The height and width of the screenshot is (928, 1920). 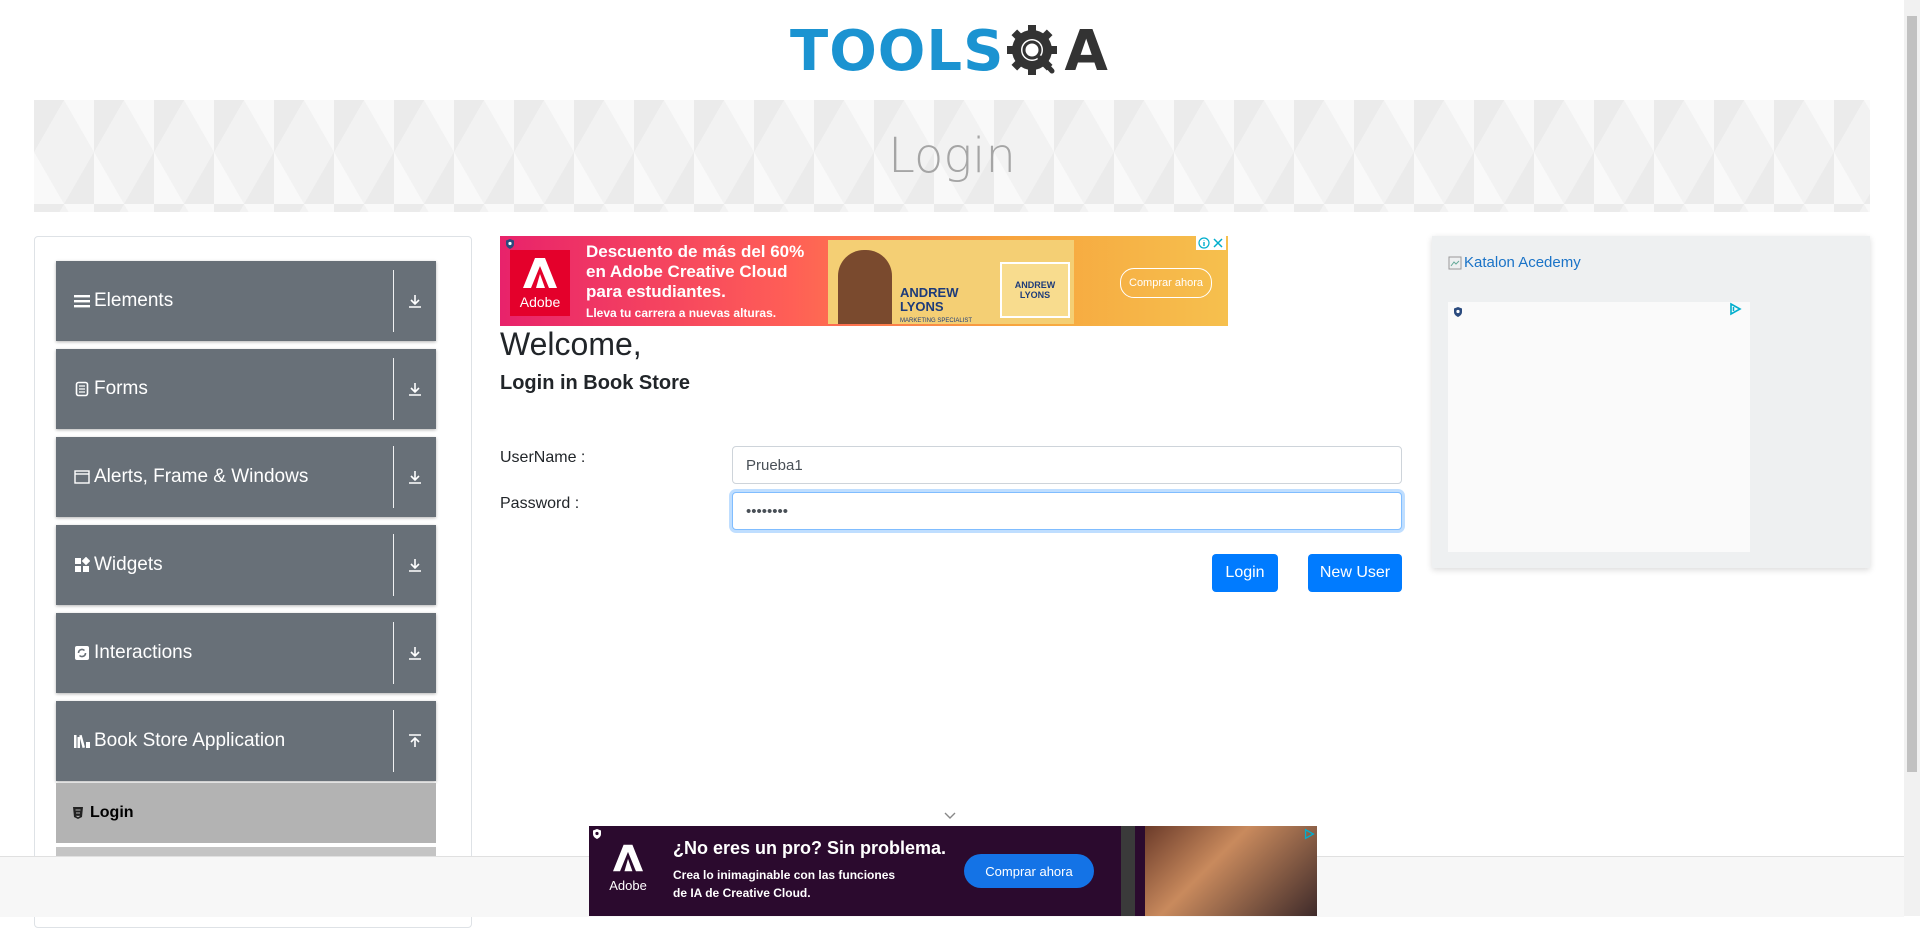 What do you see at coordinates (246, 565) in the screenshot?
I see `sidebar-group-widgets: Widgets` at bounding box center [246, 565].